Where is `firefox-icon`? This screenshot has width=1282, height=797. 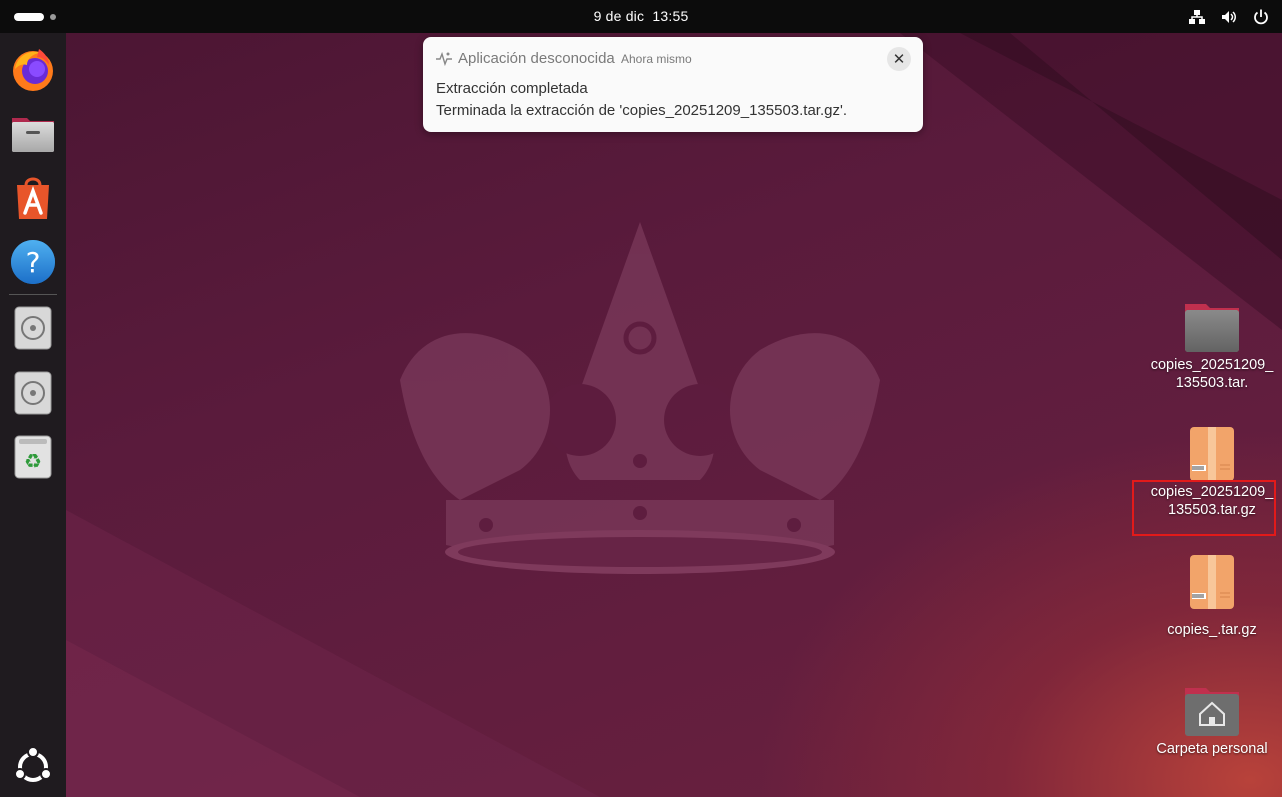
firefox-icon is located at coordinates (33, 70).